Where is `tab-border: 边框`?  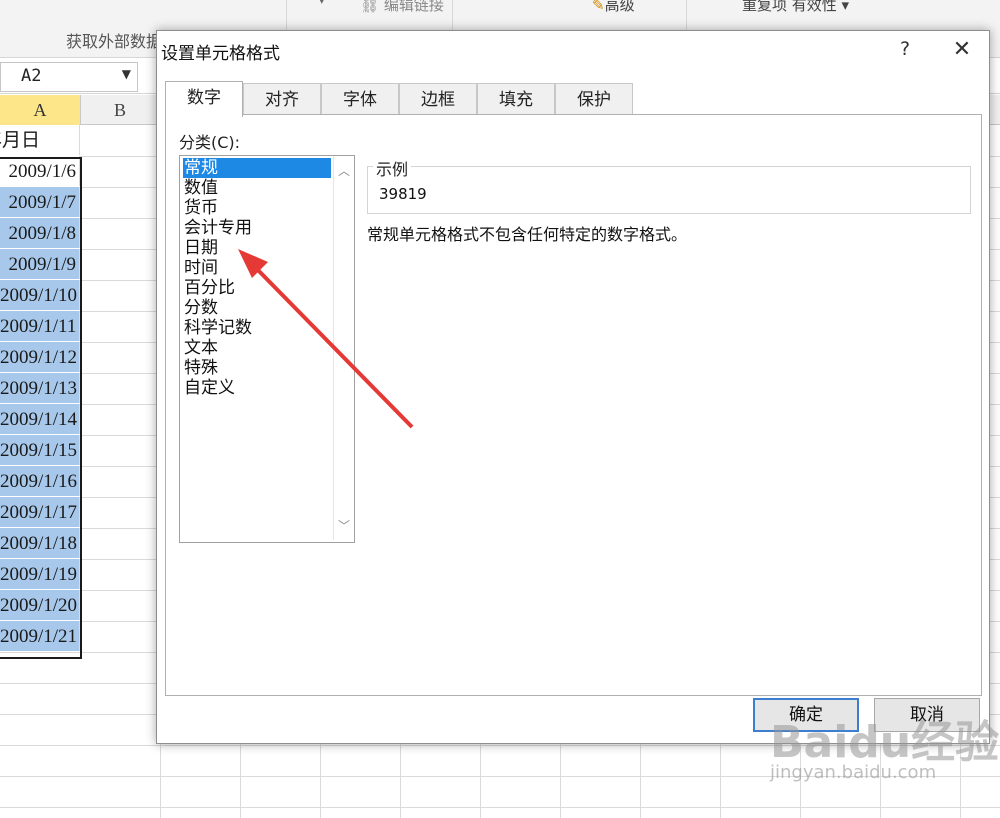 tab-border: 边框 is located at coordinates (438, 99).